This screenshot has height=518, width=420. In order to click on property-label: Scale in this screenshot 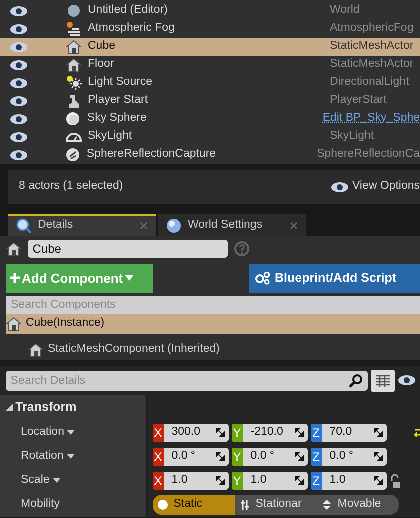, I will do `click(35, 480)`.